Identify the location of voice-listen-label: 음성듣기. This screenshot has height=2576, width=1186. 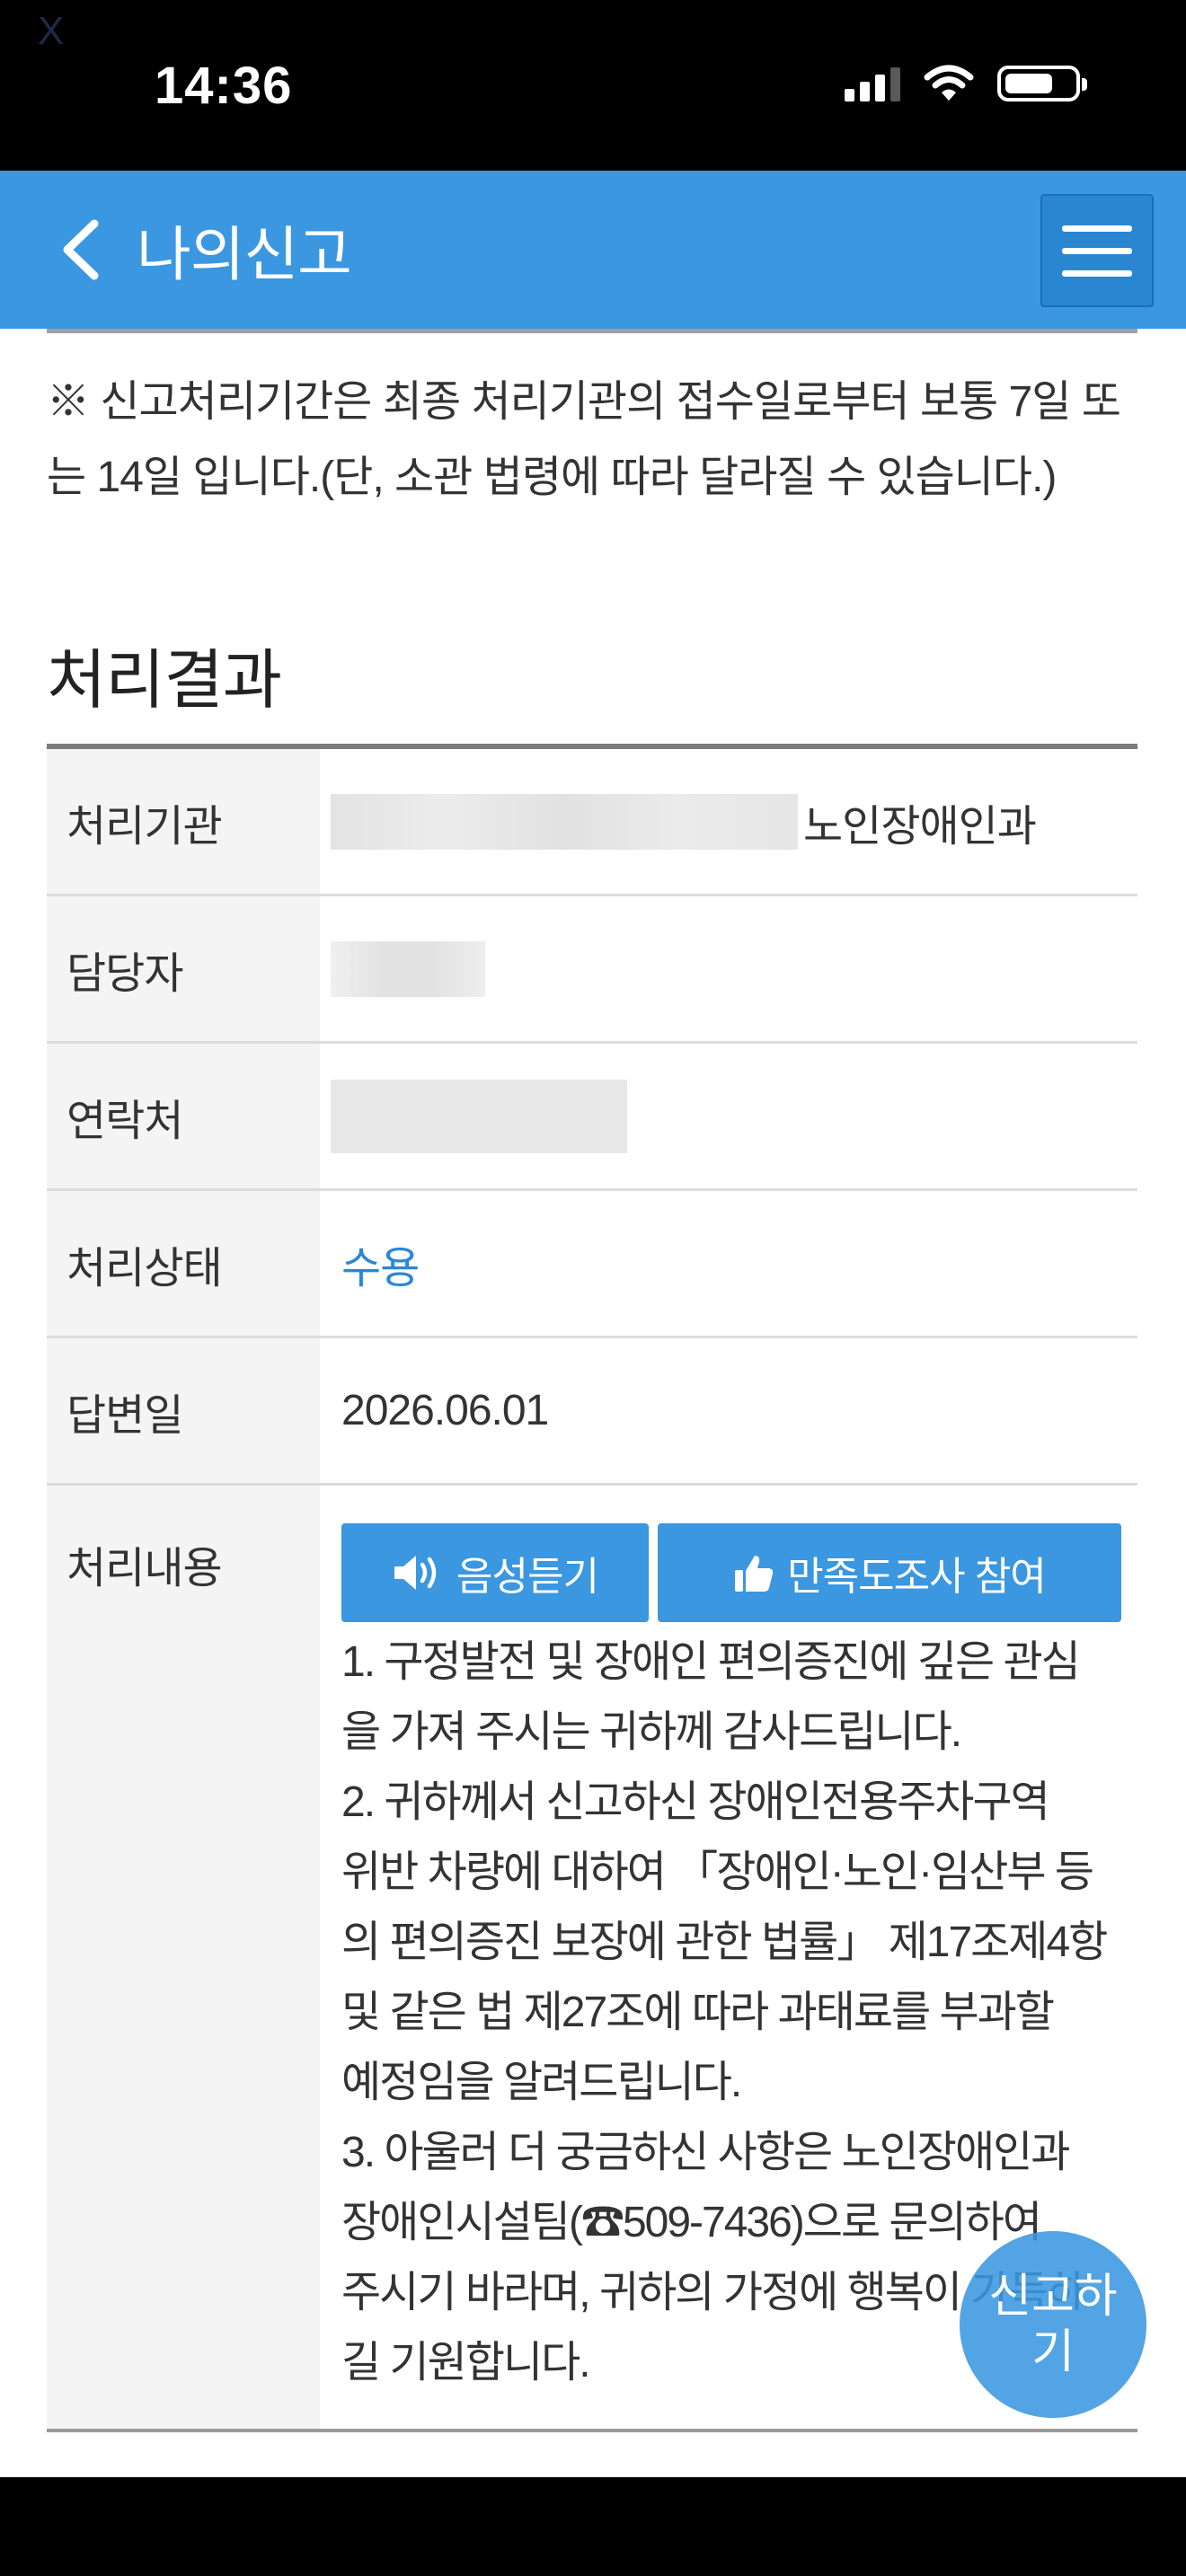
(527, 1577).